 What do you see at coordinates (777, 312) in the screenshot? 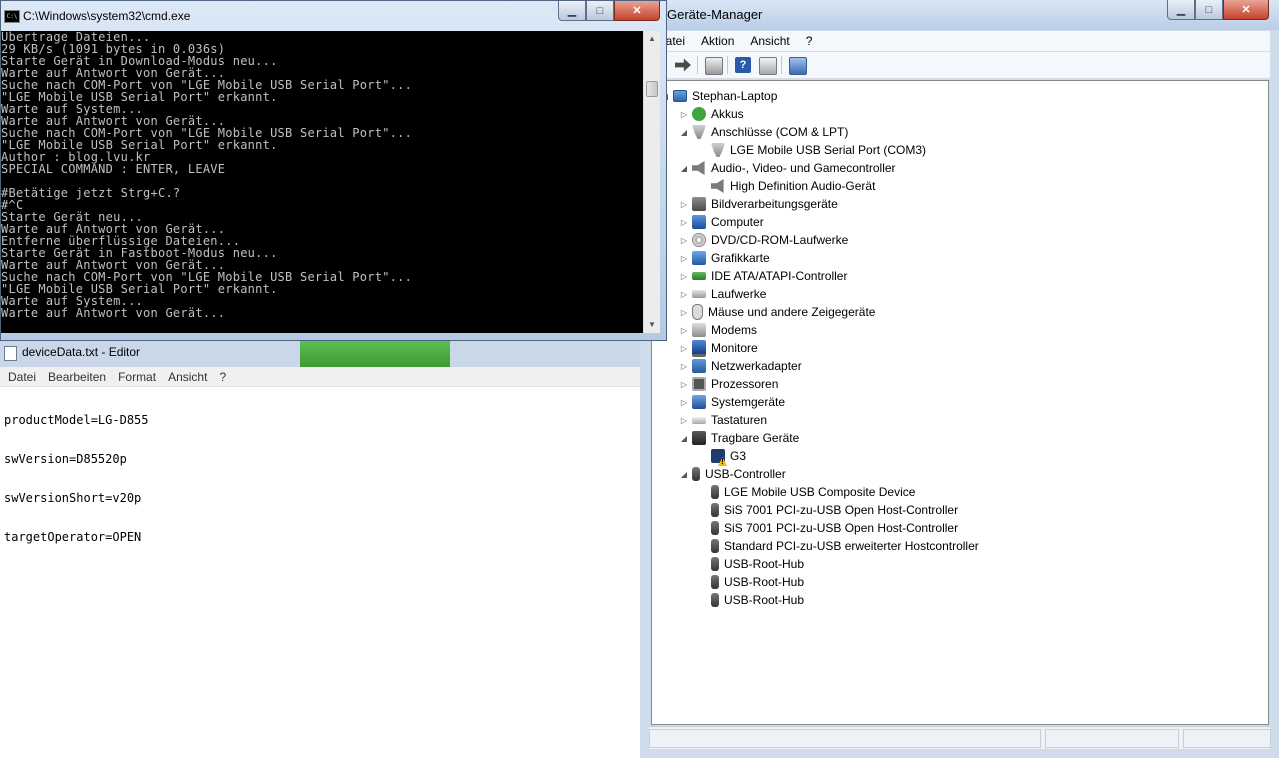
I see `tree-item: ▷ Mäuse und andere Zeigegeräte` at bounding box center [777, 312].